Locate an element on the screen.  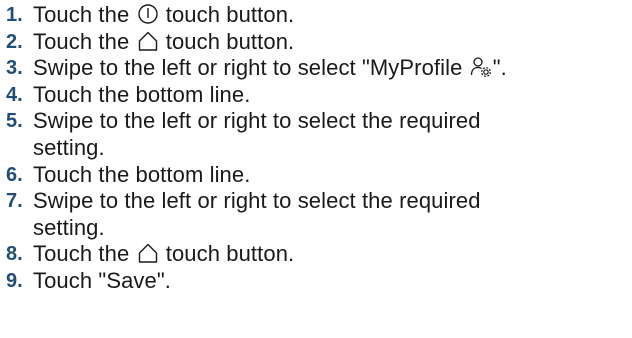
myprofile-settings-icon is located at coordinates (481, 67).